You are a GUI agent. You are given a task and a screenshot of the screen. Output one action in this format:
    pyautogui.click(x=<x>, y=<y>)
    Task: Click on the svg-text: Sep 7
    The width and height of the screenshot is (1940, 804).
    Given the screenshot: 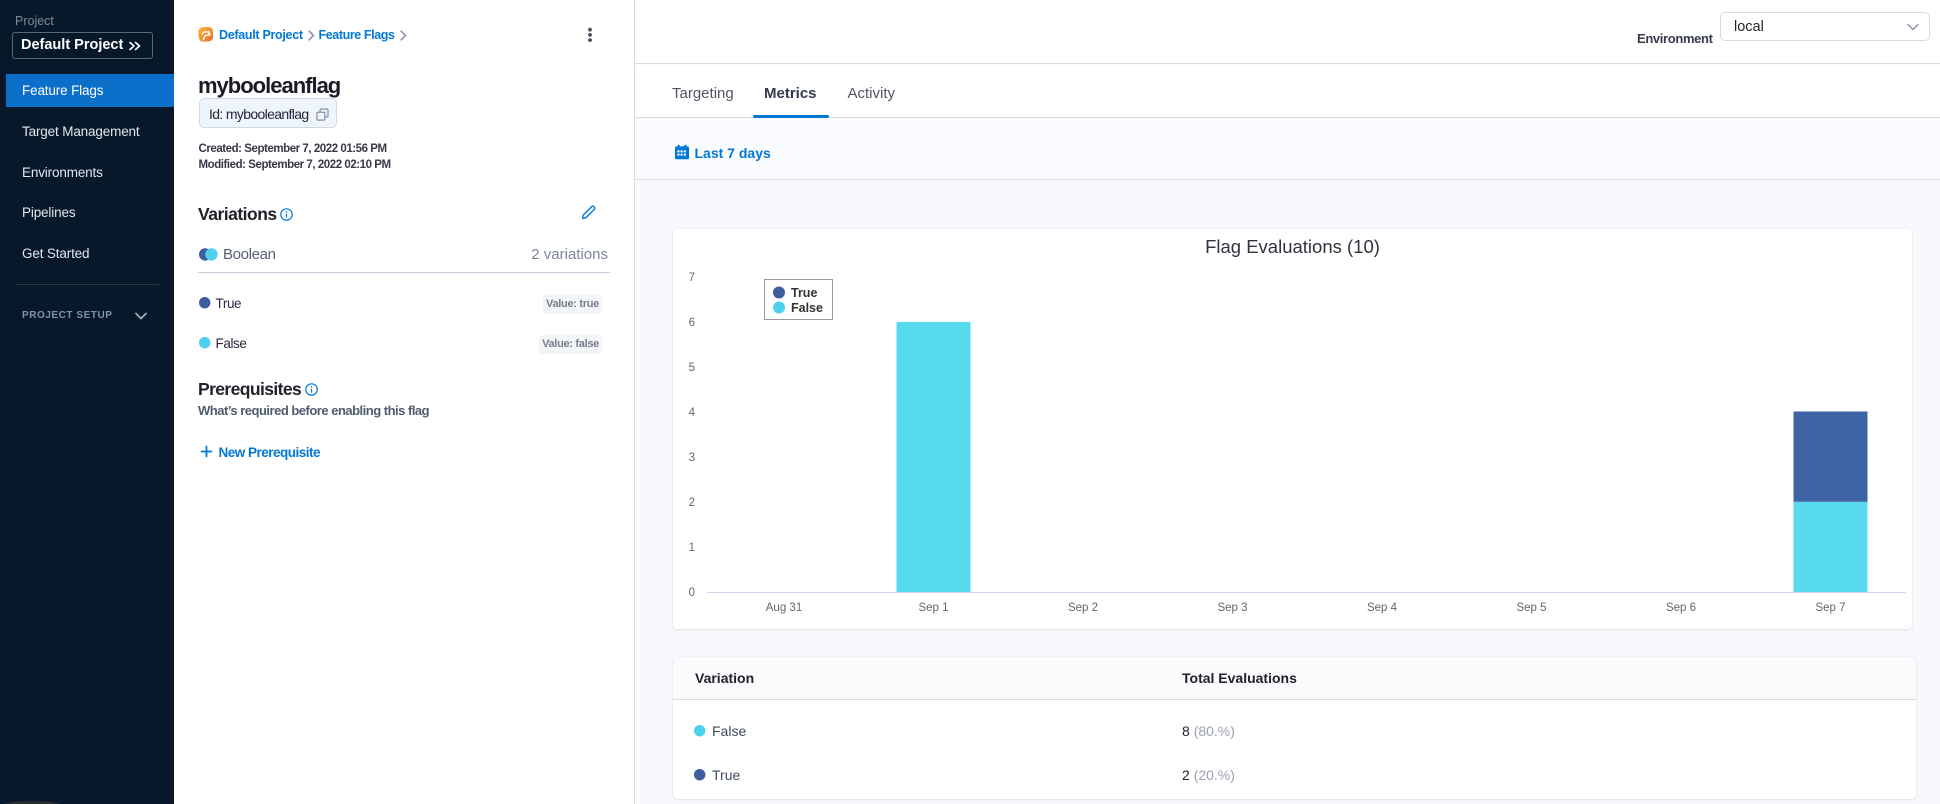 What is the action you would take?
    pyautogui.click(x=1830, y=608)
    